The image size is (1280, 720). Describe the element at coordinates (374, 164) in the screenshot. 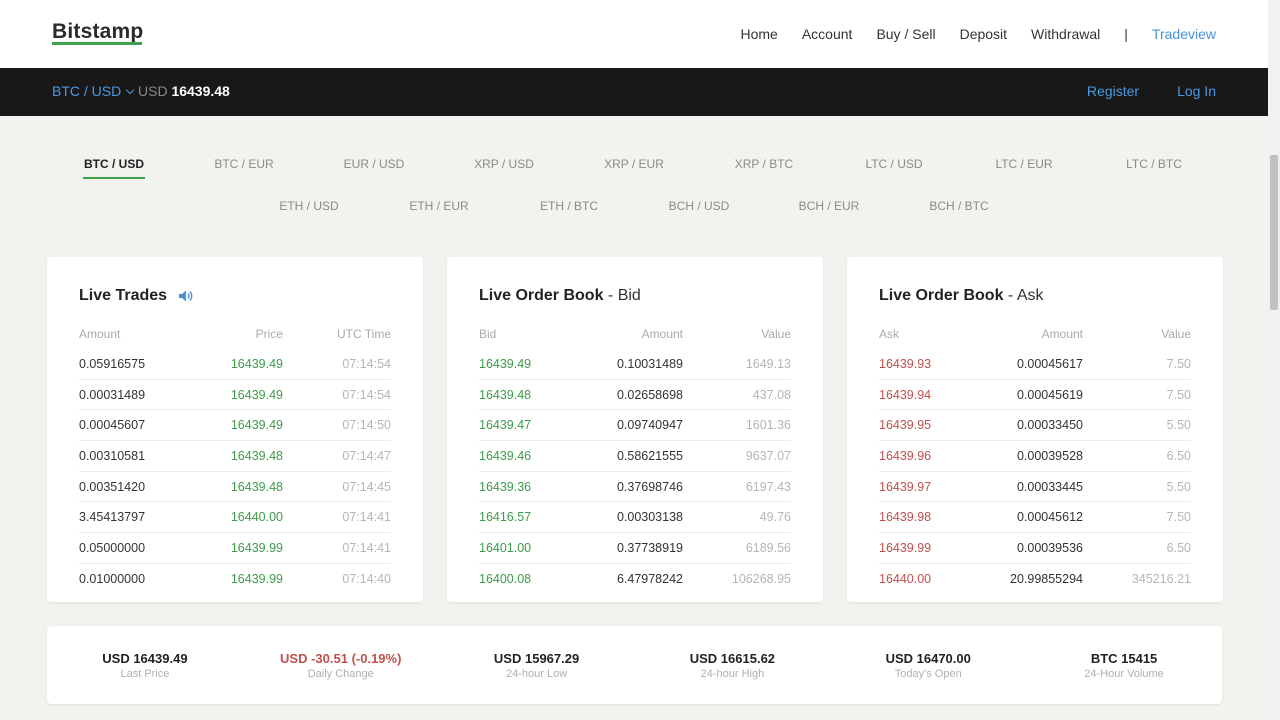

I see `tab-eur-usd: EUR / USD` at that location.